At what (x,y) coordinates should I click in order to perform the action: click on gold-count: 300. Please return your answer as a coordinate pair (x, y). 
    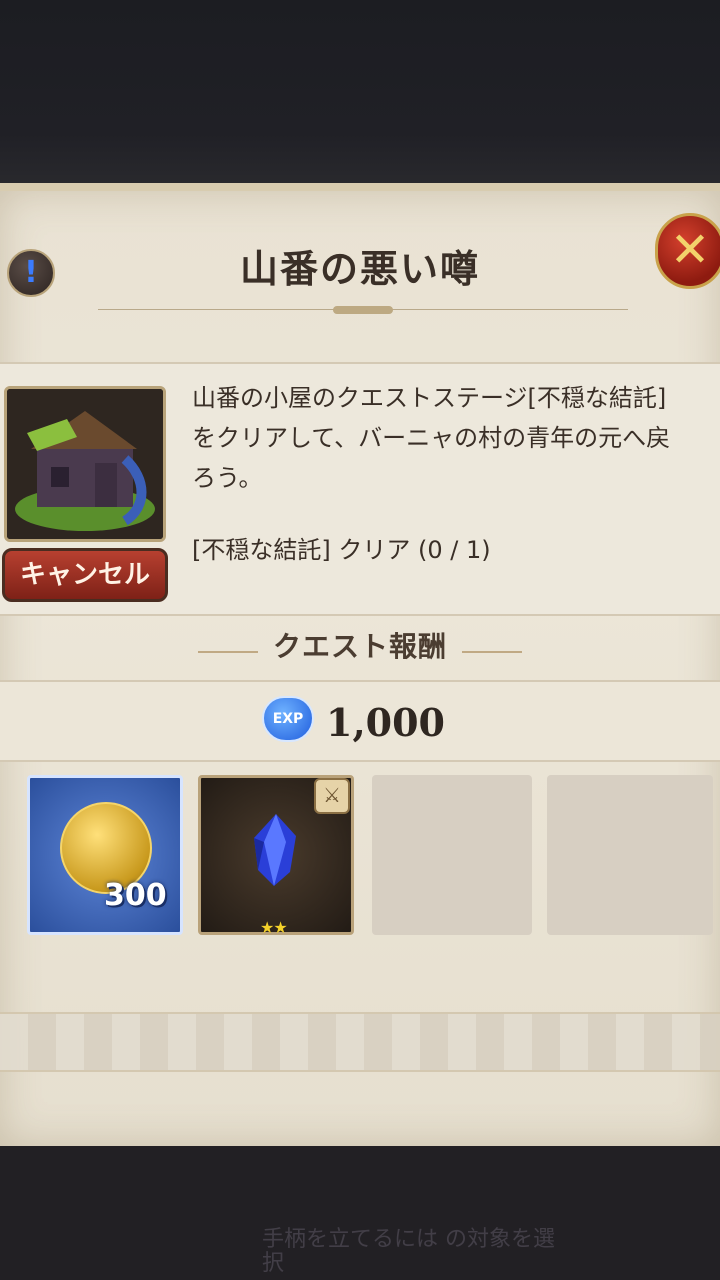
    Looking at the image, I should click on (135, 895).